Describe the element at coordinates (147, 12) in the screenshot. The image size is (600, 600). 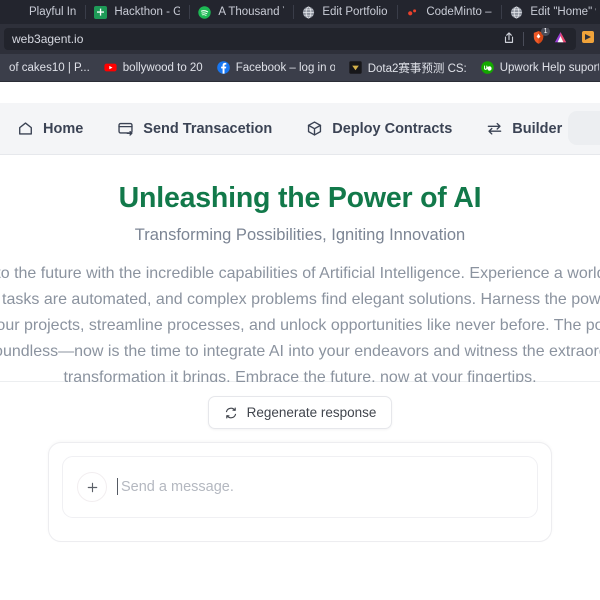
I see `tab-title: Hackthon - Goog` at that location.